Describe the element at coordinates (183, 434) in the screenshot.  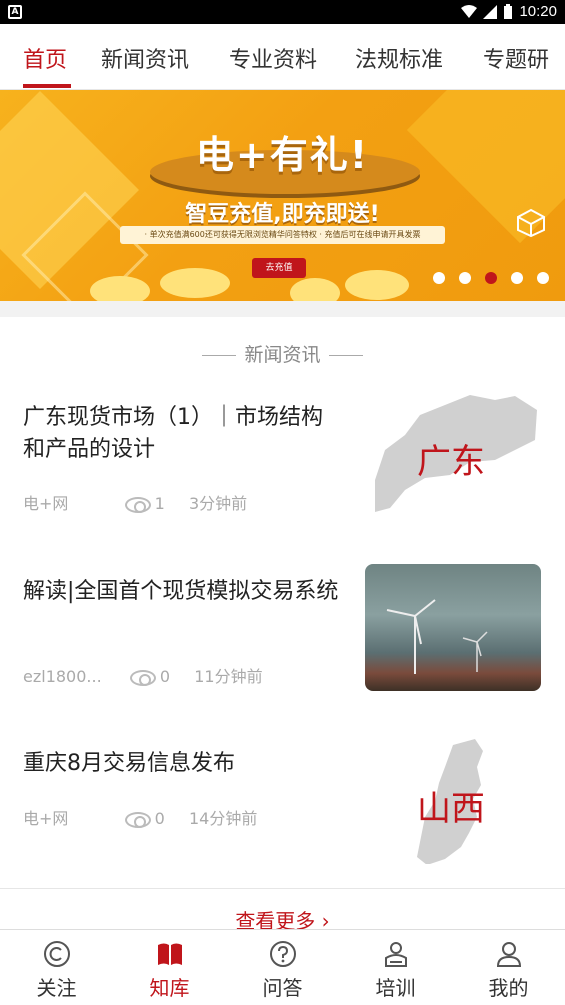
I see `news-title: 广东现货市场（1）｜市场结构和产品的设计` at that location.